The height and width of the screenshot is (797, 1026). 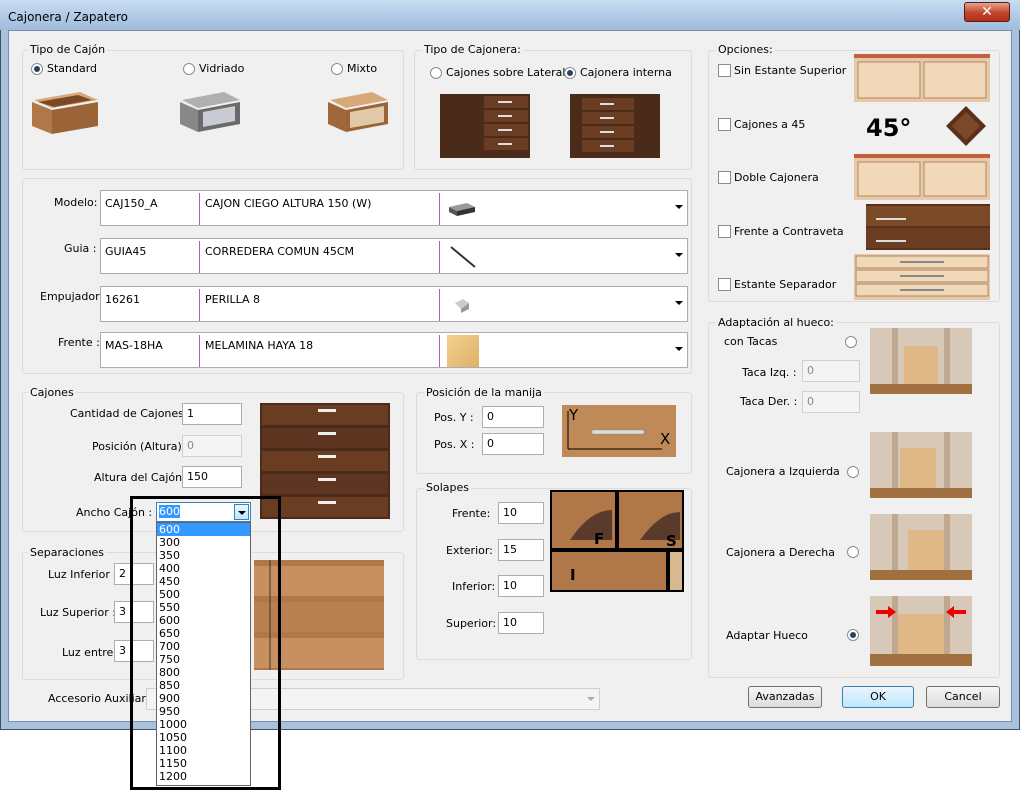 I want to click on manija-label: Posición de la manija, so click(x=484, y=392).